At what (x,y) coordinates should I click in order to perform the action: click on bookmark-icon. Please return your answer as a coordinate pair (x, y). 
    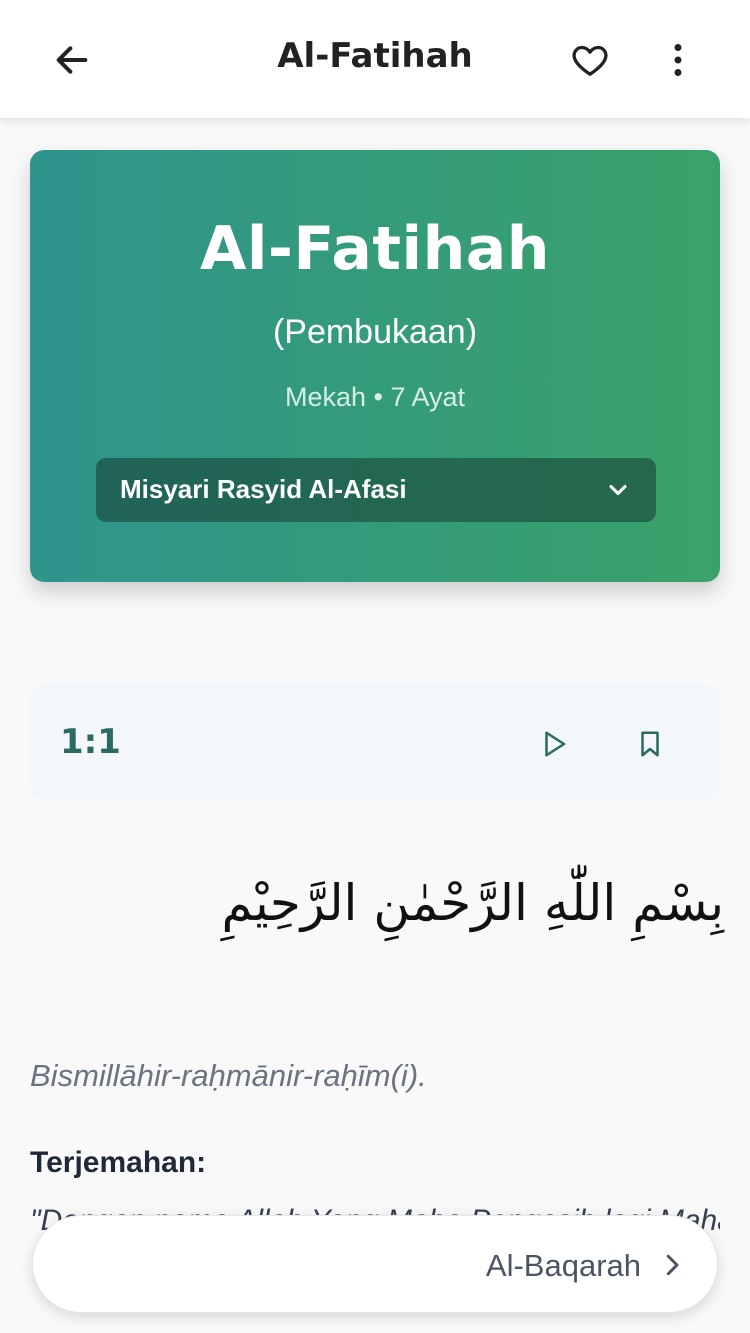
    Looking at the image, I should click on (650, 744).